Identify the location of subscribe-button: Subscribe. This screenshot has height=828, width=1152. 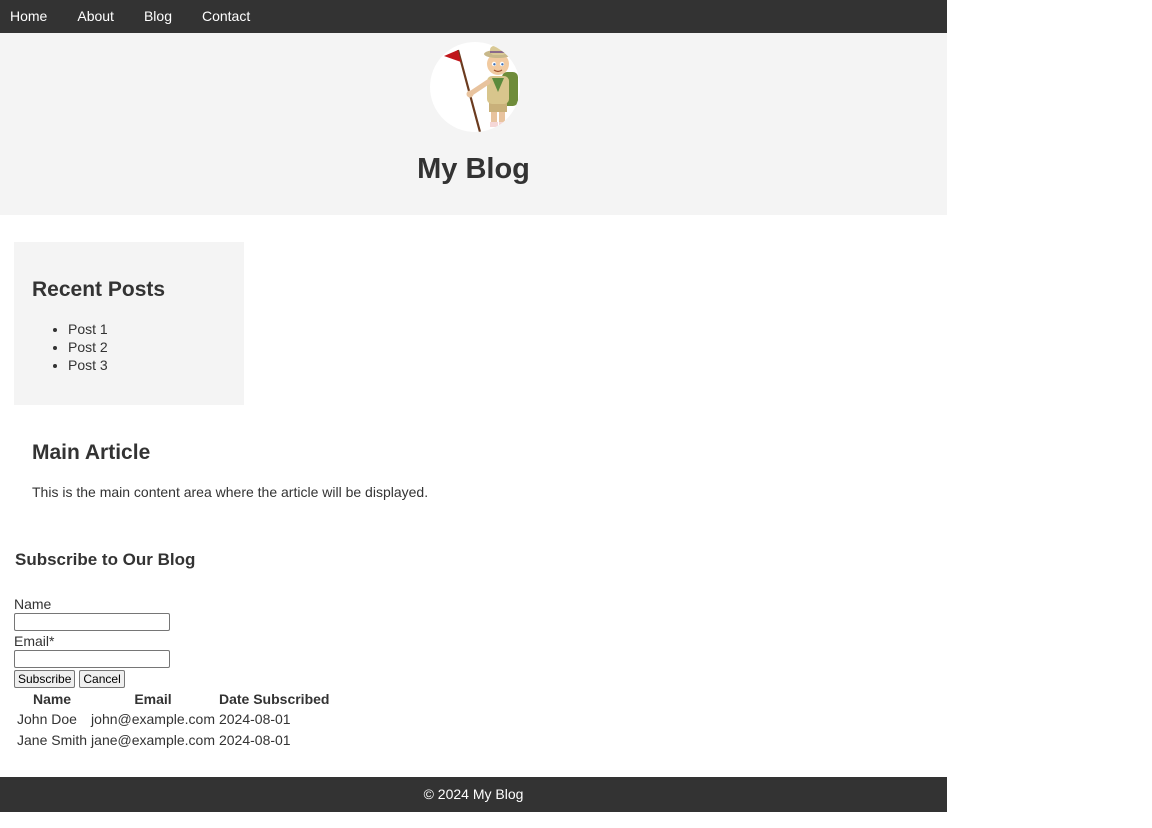
(45, 679).